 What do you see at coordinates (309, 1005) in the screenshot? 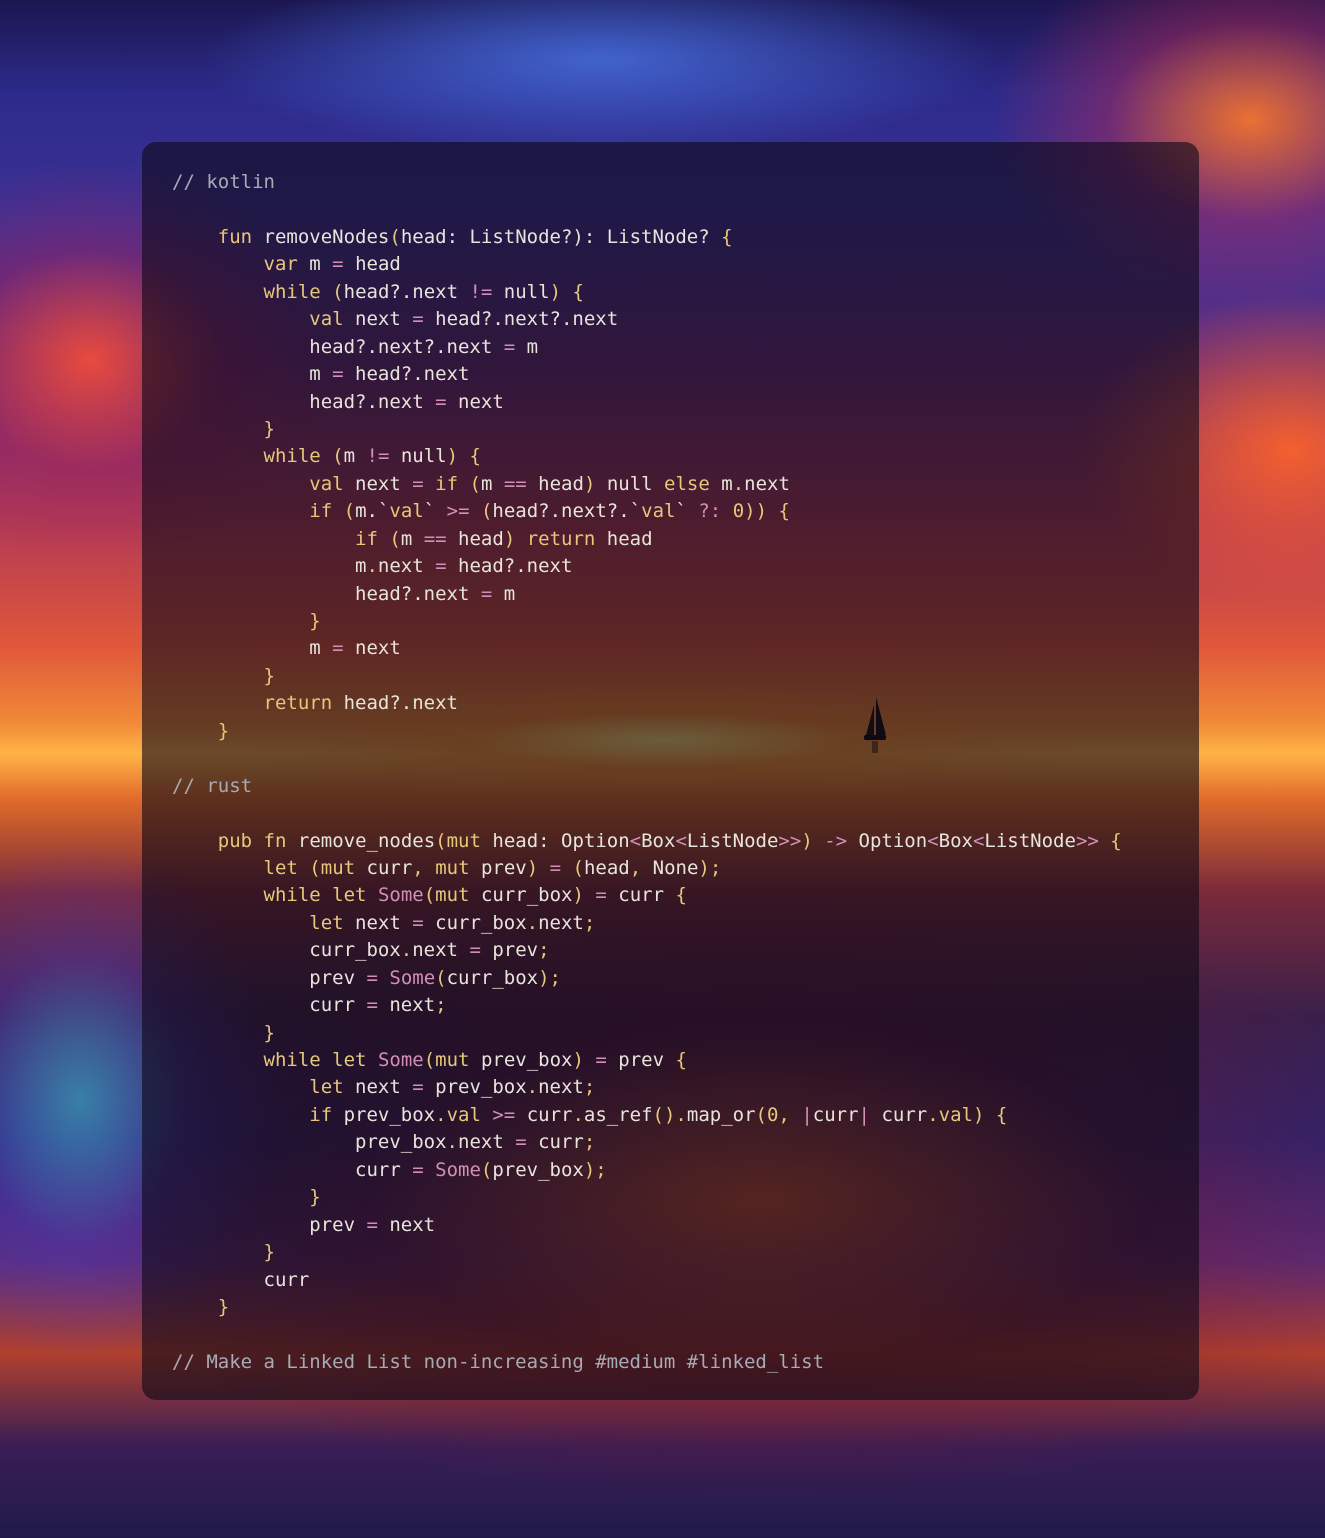
I see `code-line: curr = next;` at bounding box center [309, 1005].